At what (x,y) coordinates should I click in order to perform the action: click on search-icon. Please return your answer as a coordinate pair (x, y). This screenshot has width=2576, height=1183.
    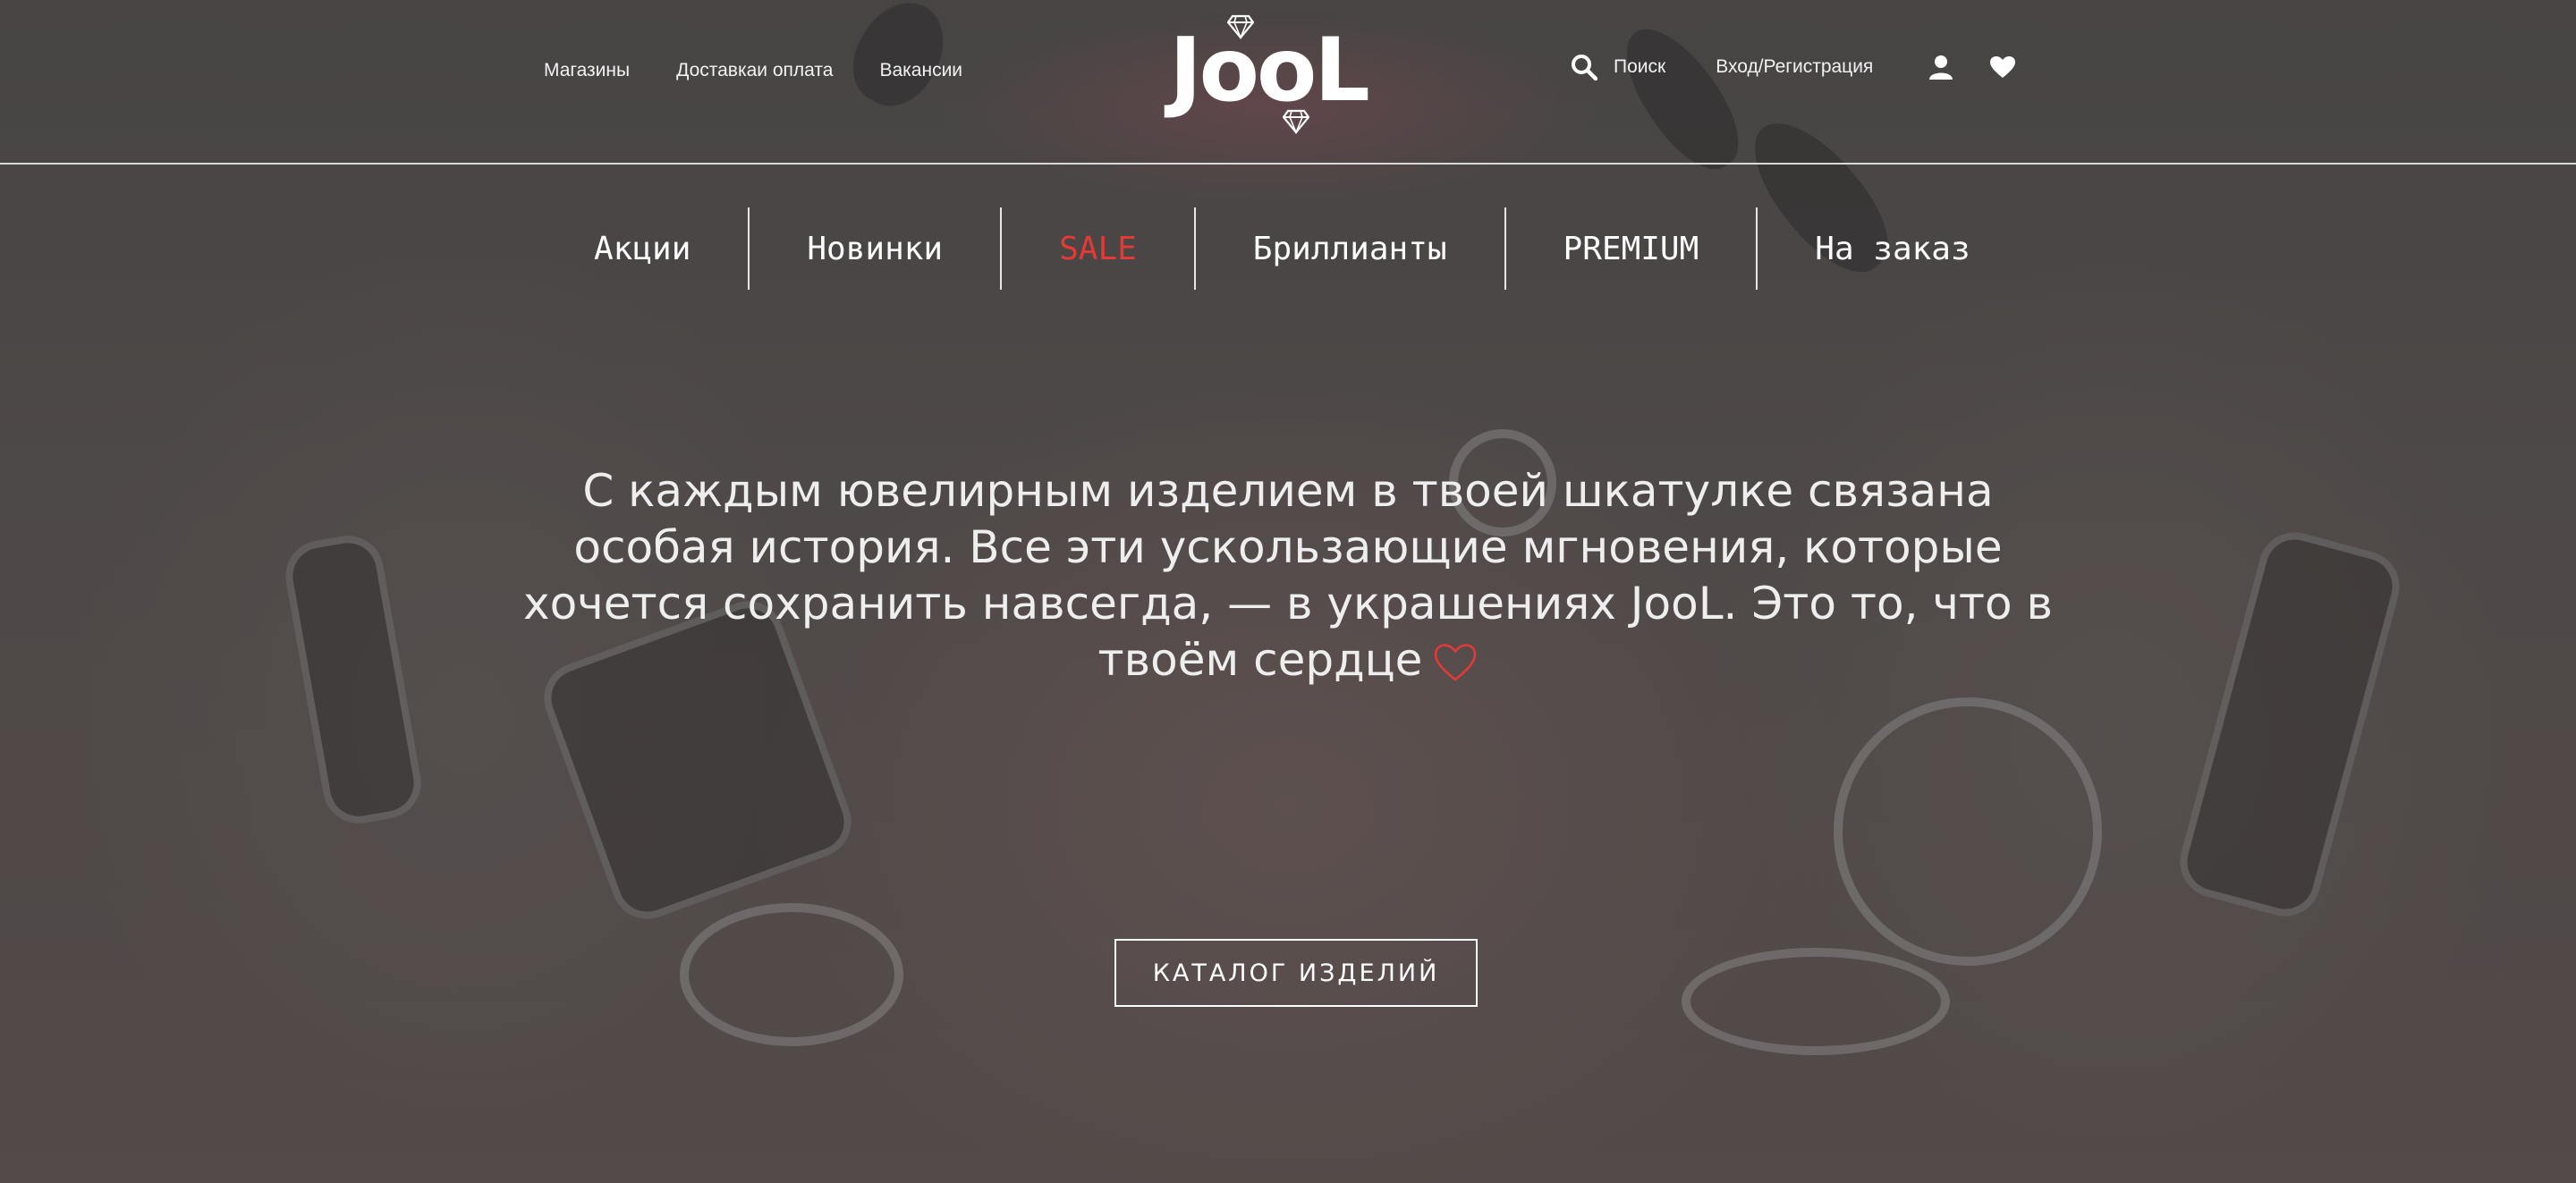
    Looking at the image, I should click on (1584, 67).